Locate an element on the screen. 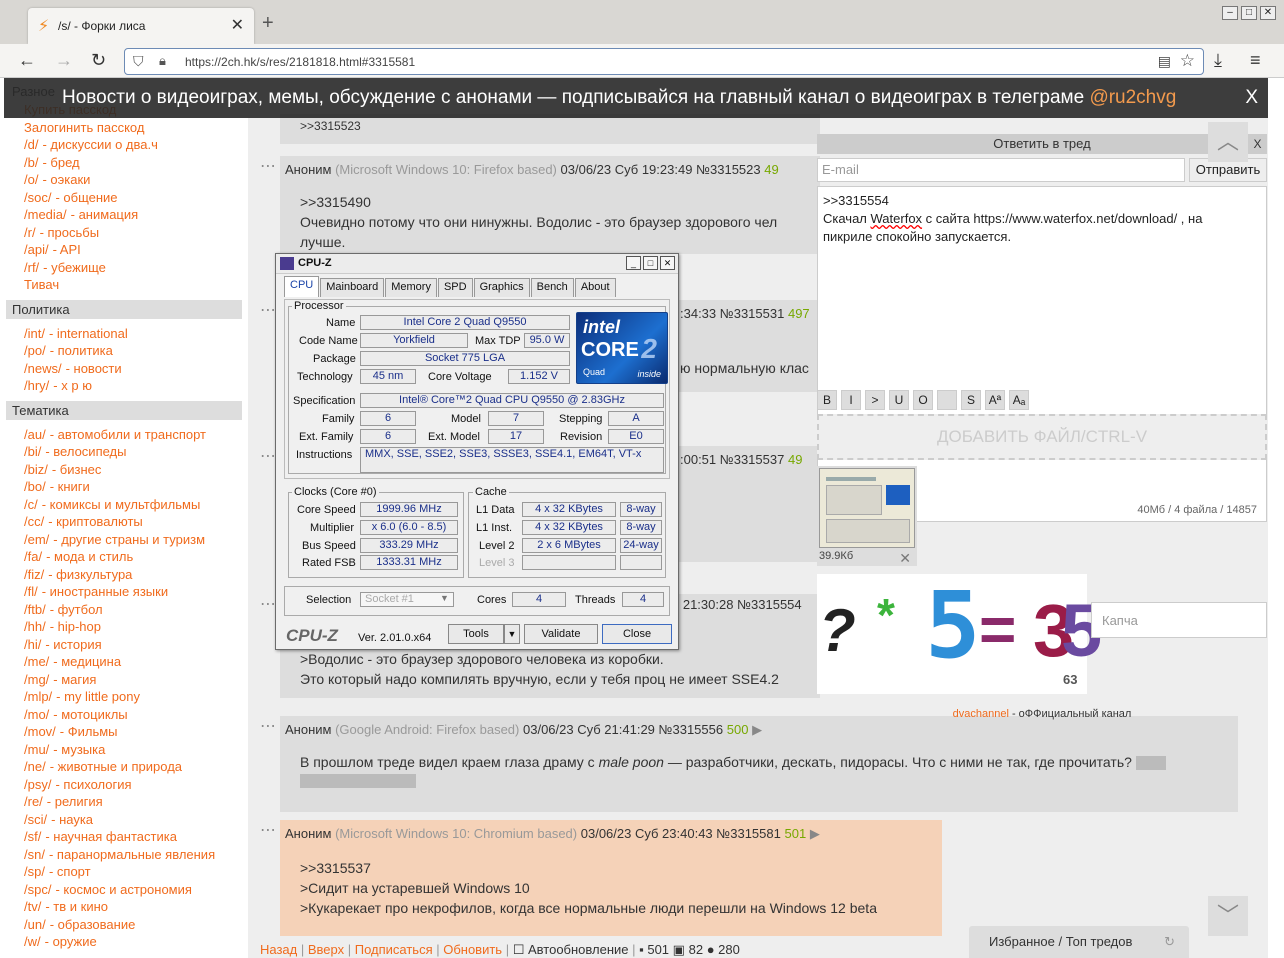 The height and width of the screenshot is (958, 1284). menu-board-name: - оэкаки is located at coordinates (66, 179).